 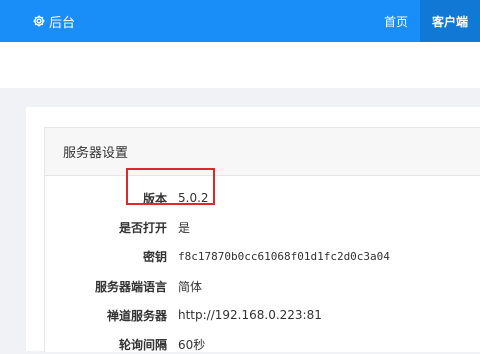 I want to click on enabled-value: 是, so click(x=184, y=227).